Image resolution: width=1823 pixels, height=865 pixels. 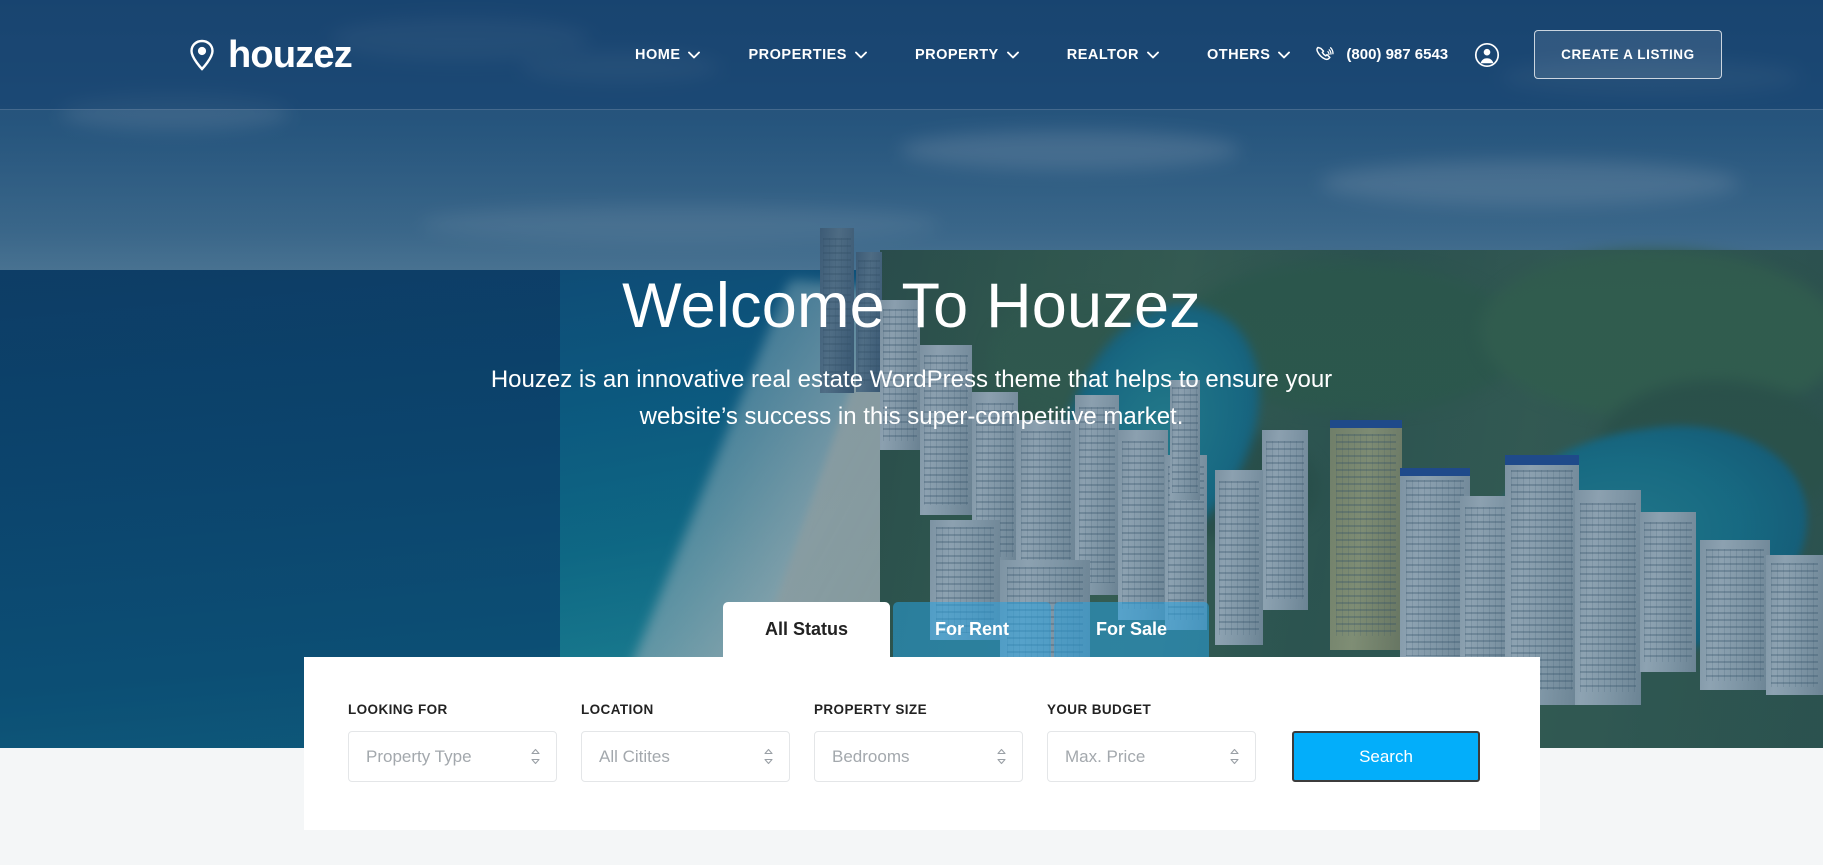 I want to click on field-label: YOUR BUDGET, so click(x=1099, y=709).